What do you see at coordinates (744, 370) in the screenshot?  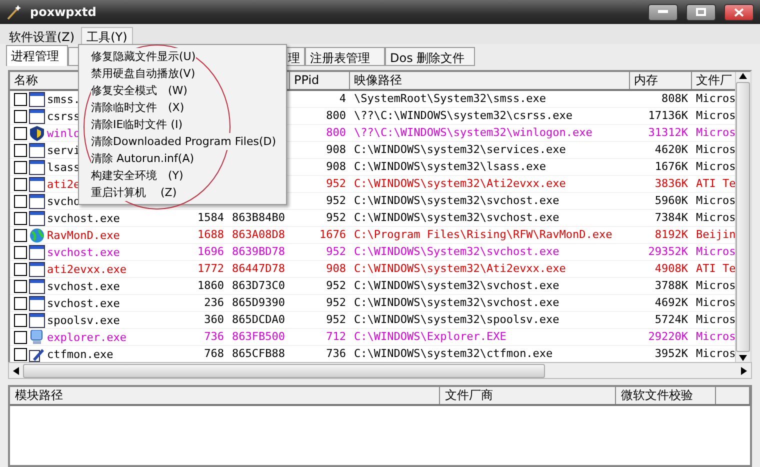 I see `scroll-right-arrow` at bounding box center [744, 370].